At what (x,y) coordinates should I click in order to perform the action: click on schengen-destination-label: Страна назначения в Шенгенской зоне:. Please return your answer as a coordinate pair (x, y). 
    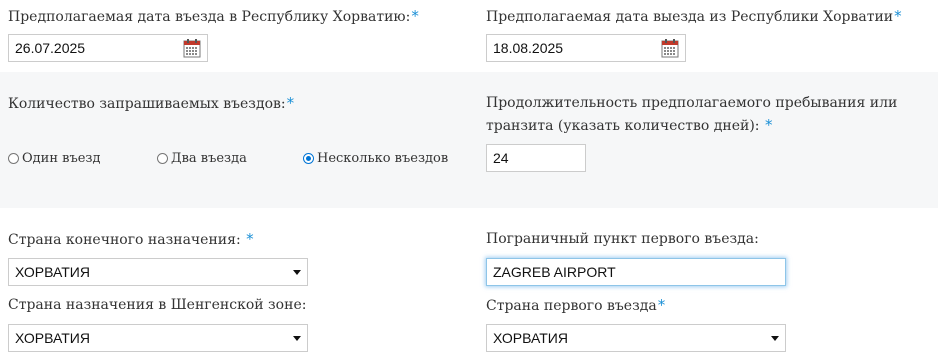
    Looking at the image, I should click on (157, 305).